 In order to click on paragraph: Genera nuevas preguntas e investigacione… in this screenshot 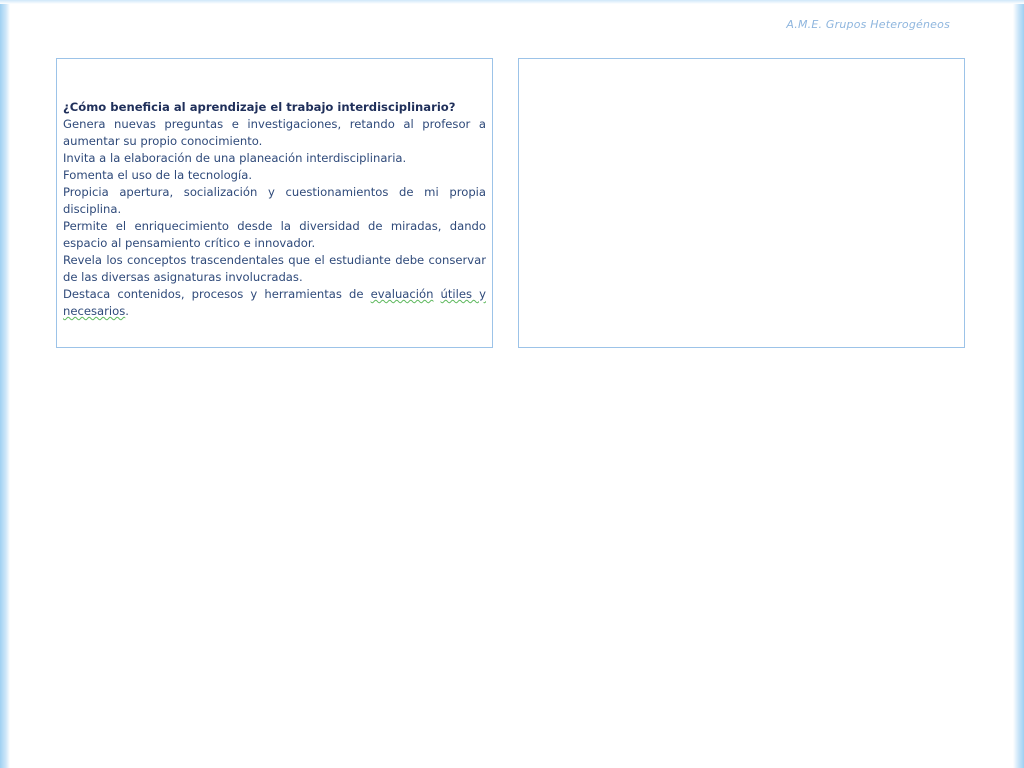, I will do `click(274, 132)`.